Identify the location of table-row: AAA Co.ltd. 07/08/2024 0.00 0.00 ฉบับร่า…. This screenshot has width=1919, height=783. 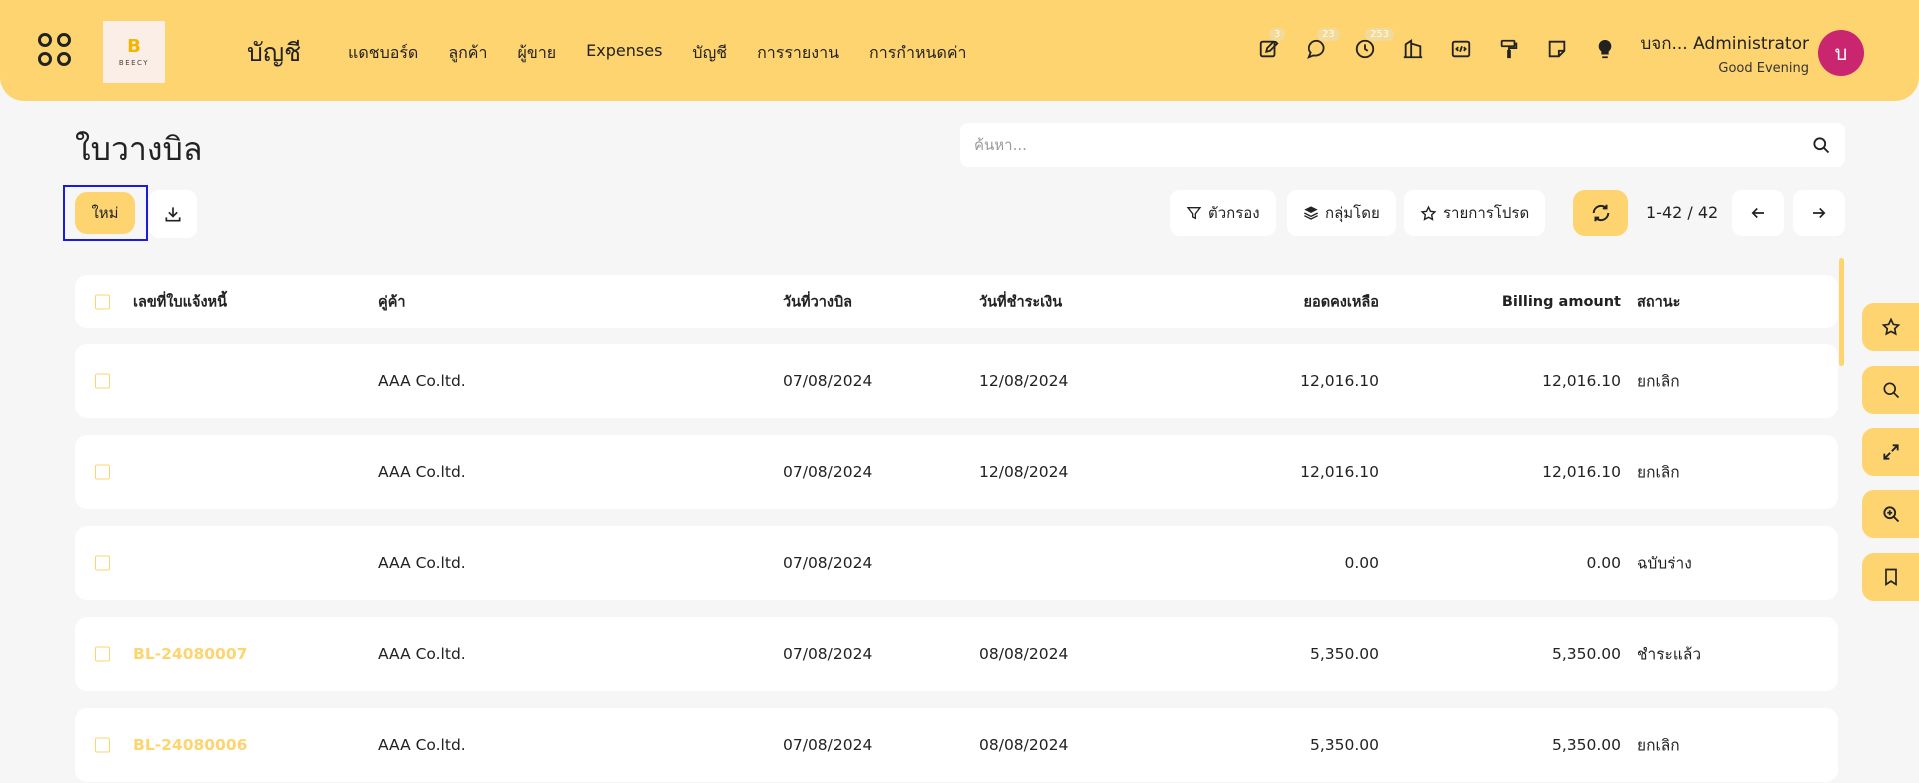
(956, 563).